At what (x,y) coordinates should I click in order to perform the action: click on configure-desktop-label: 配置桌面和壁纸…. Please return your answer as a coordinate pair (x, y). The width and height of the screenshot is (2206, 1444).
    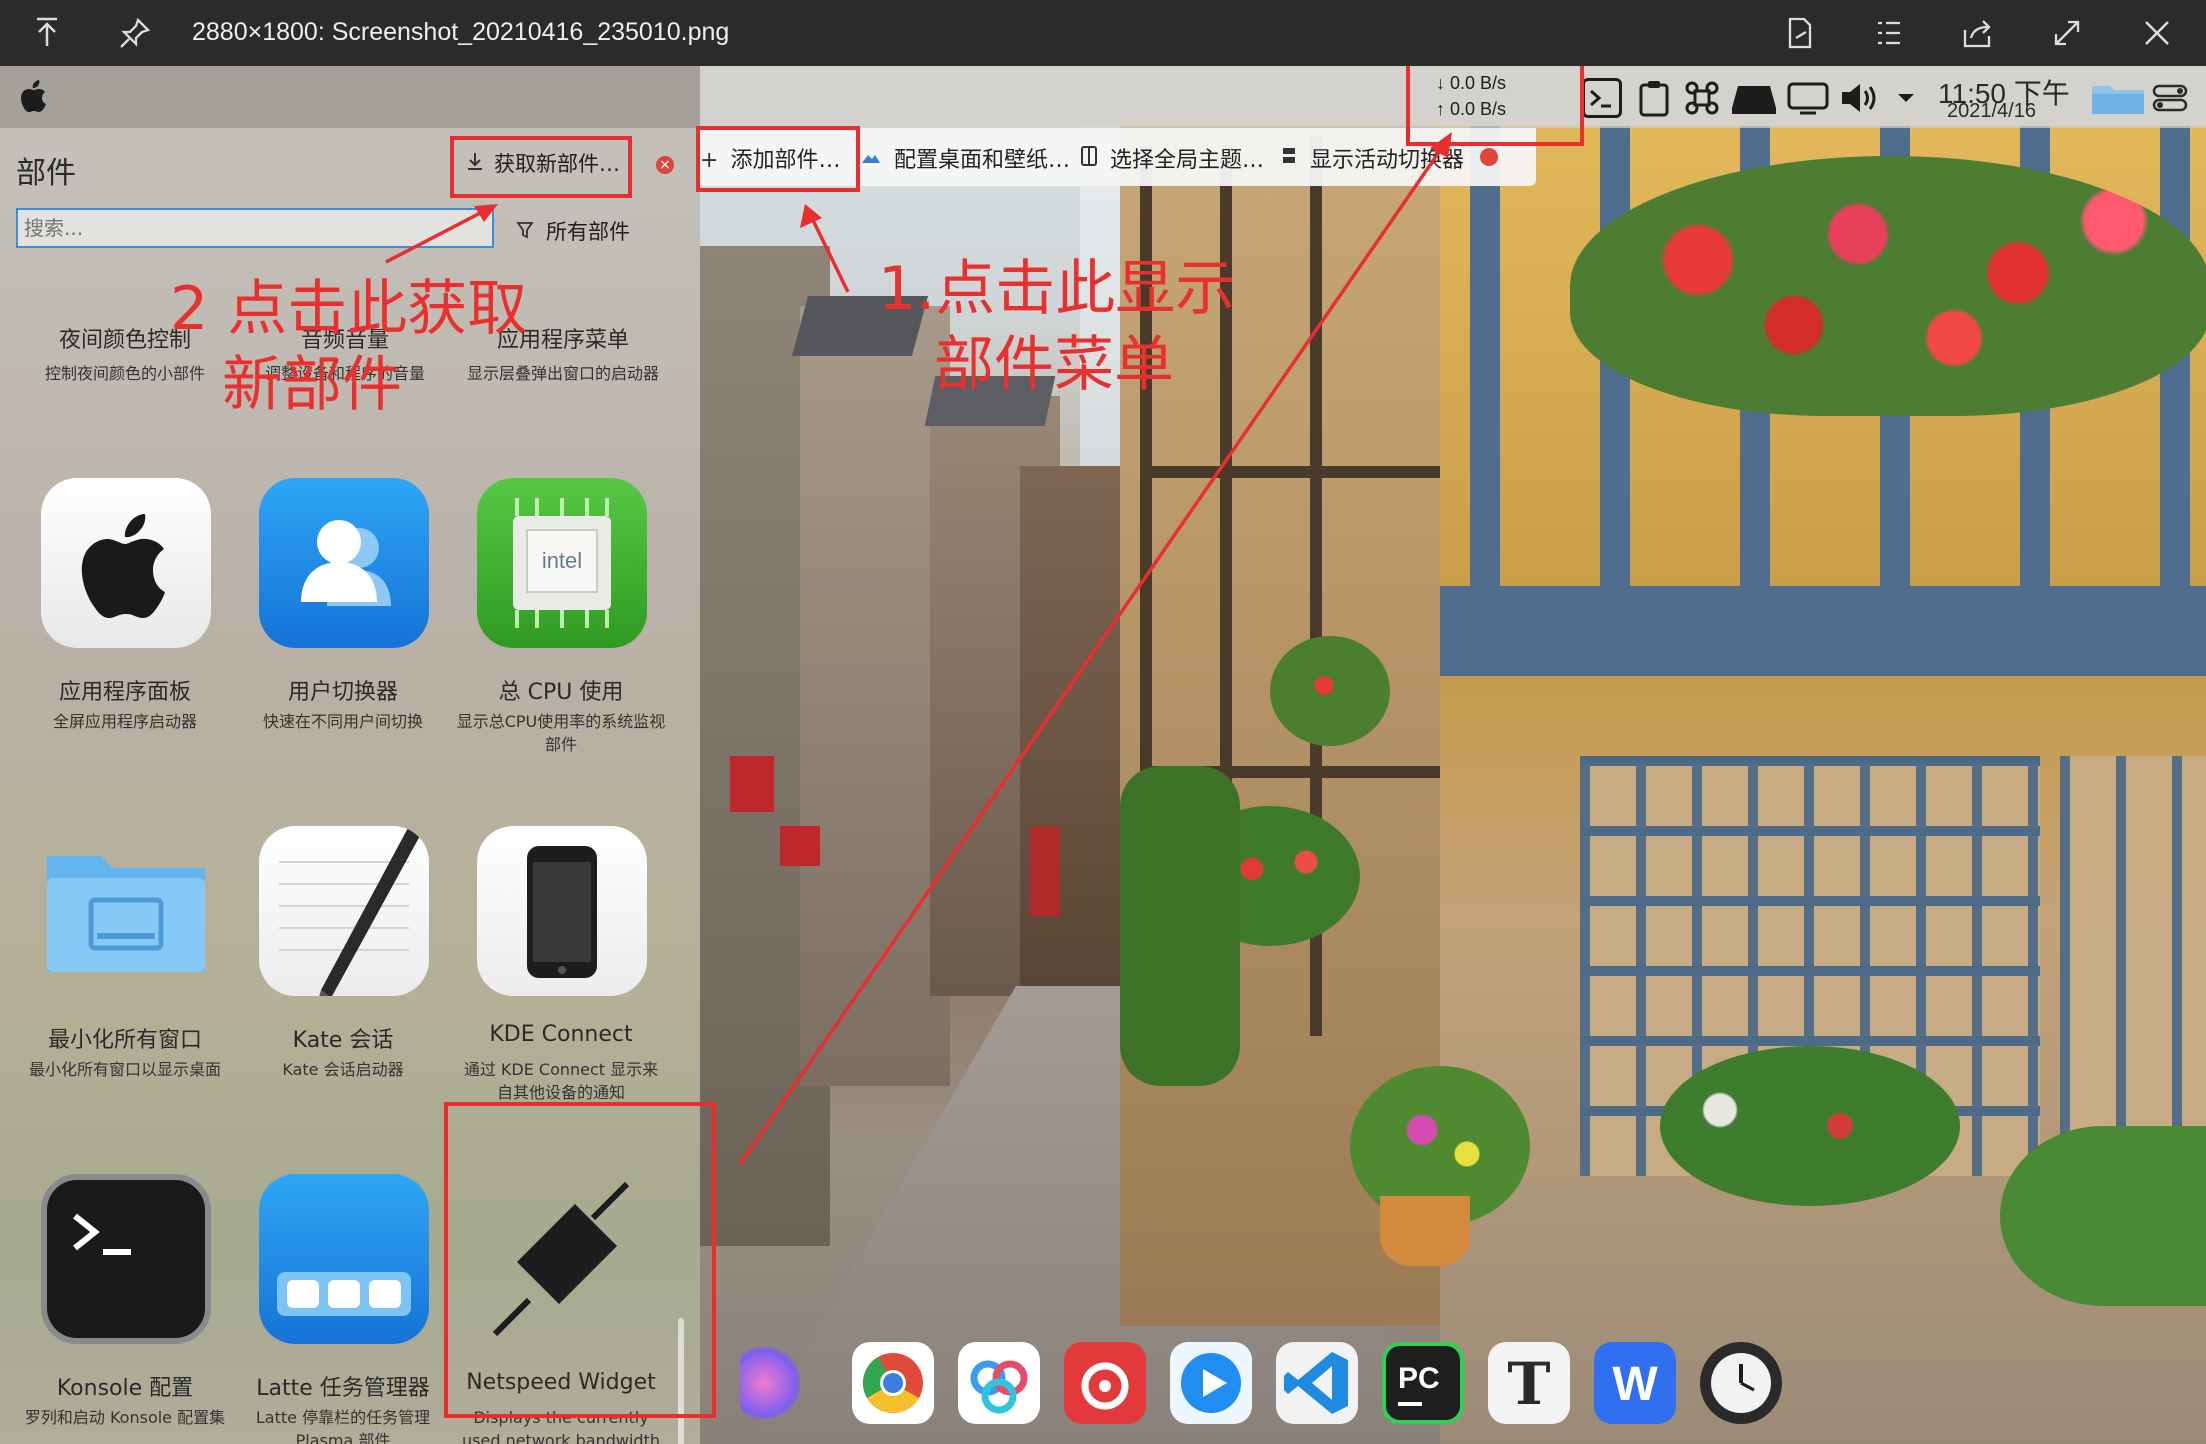
    Looking at the image, I should click on (982, 160).